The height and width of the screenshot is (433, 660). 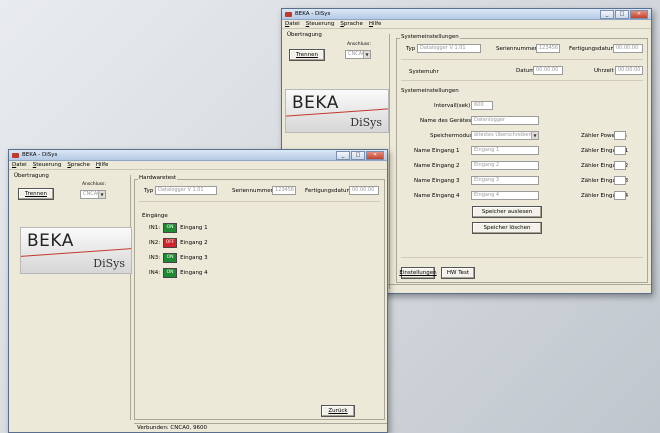 I want to click on input-name-label: Name Eingang 2, so click(x=437, y=166).